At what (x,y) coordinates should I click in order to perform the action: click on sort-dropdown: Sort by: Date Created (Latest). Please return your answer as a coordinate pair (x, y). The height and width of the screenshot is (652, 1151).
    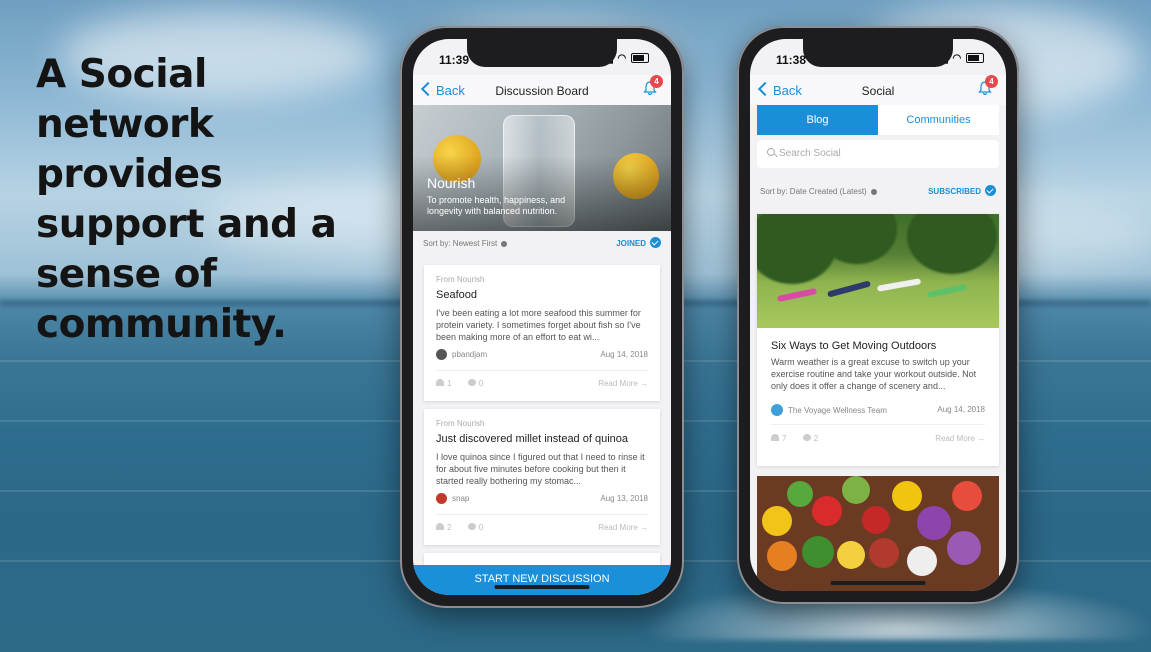
    Looking at the image, I should click on (818, 191).